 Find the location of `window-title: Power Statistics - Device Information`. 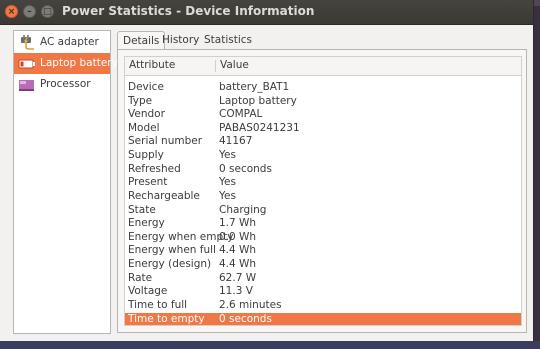

window-title: Power Statistics - Device Information is located at coordinates (188, 11).